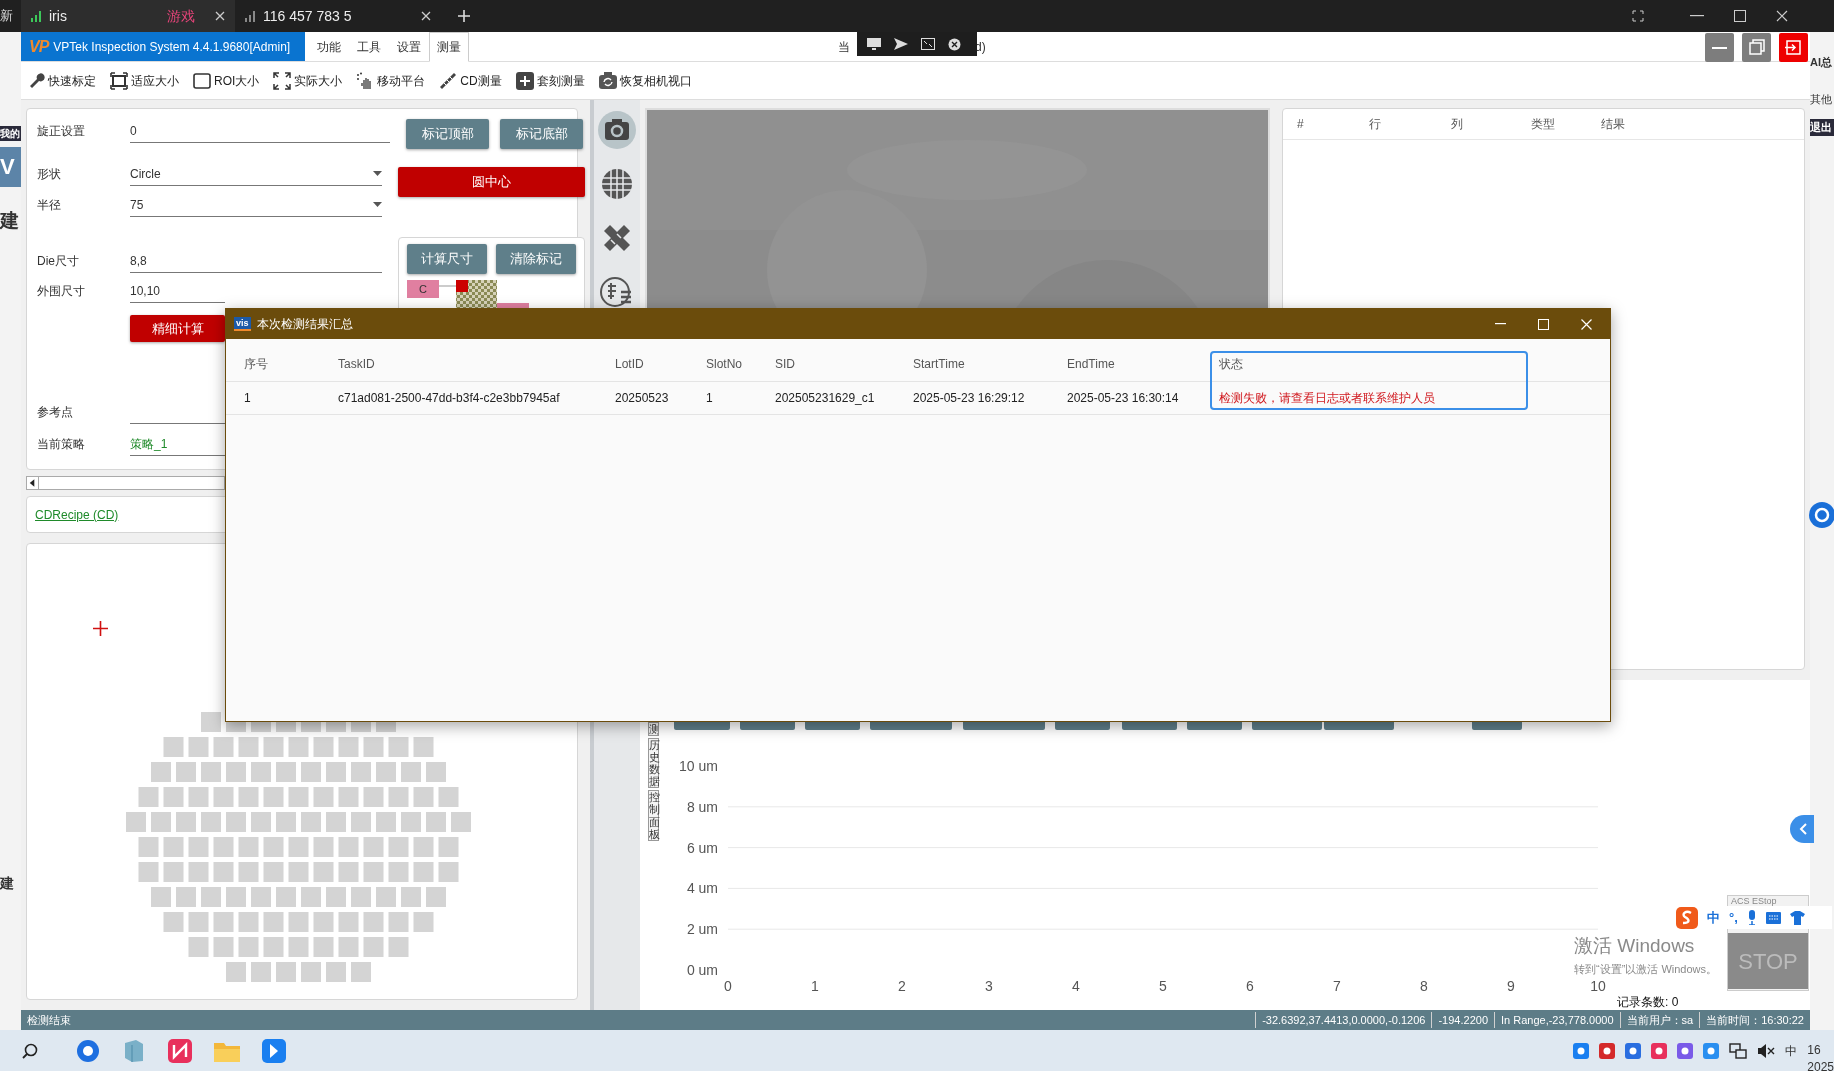 The image size is (1834, 1071). What do you see at coordinates (448, 80) in the screenshot?
I see `ruler-icon` at bounding box center [448, 80].